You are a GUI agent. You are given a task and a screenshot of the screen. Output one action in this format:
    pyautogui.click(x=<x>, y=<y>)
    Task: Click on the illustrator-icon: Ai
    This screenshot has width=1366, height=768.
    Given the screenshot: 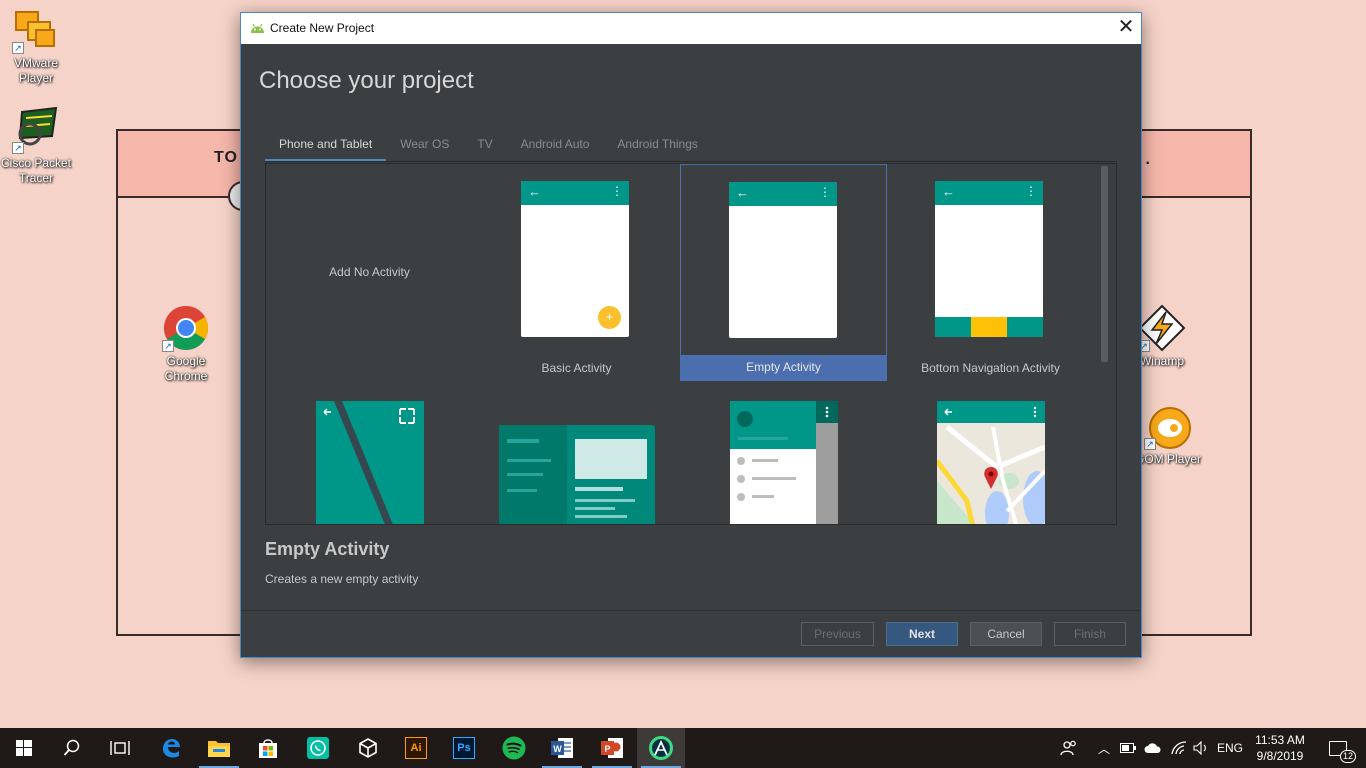 What is the action you would take?
    pyautogui.click(x=416, y=748)
    